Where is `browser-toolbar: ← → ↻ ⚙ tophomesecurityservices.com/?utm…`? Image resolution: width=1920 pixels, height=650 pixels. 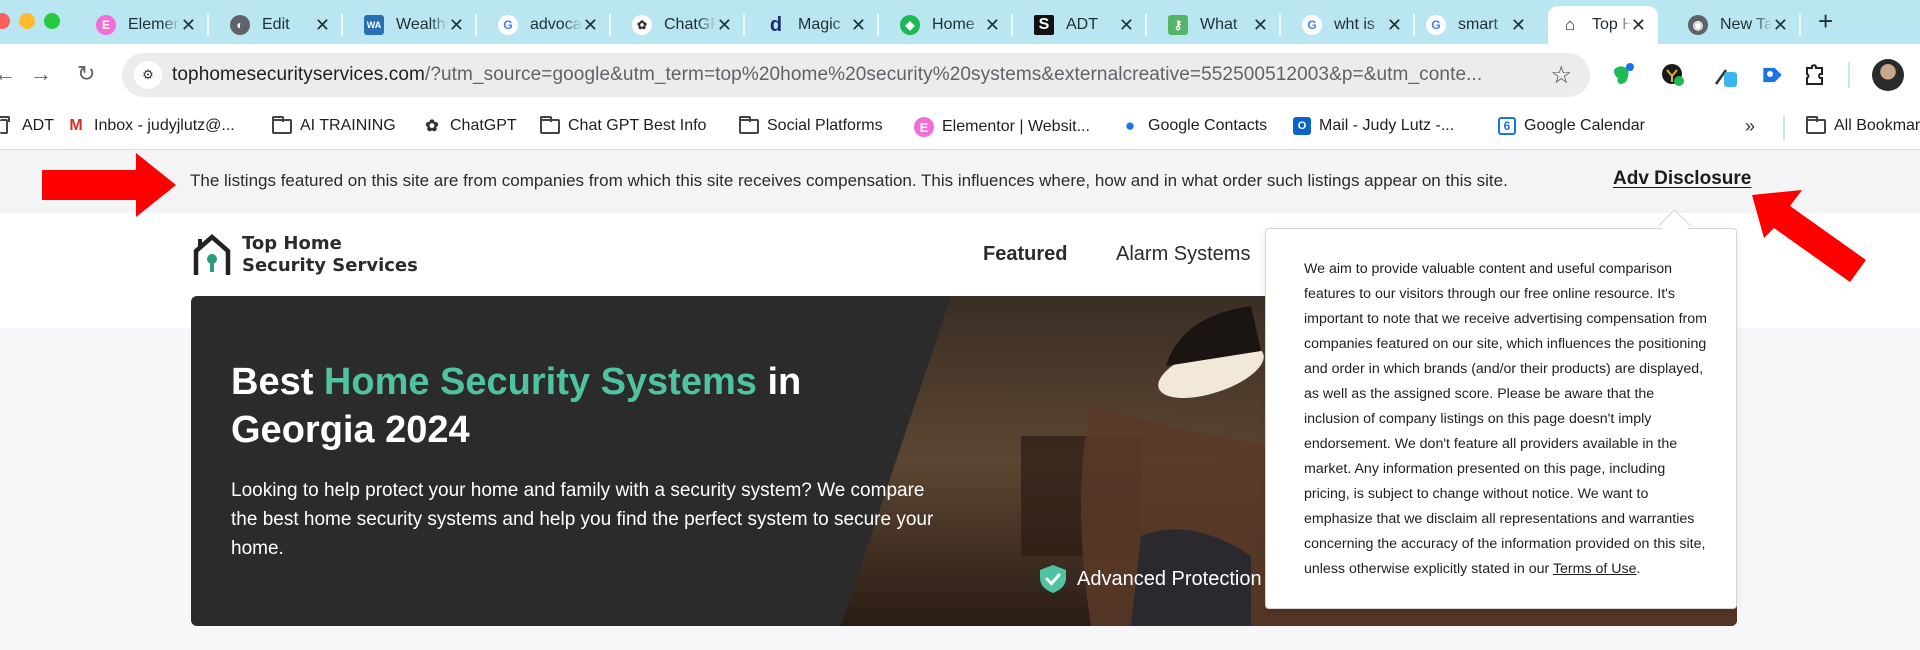
browser-toolbar: ← → ↻ ⚙ tophomesecurityservices.com/?utm… is located at coordinates (960, 75).